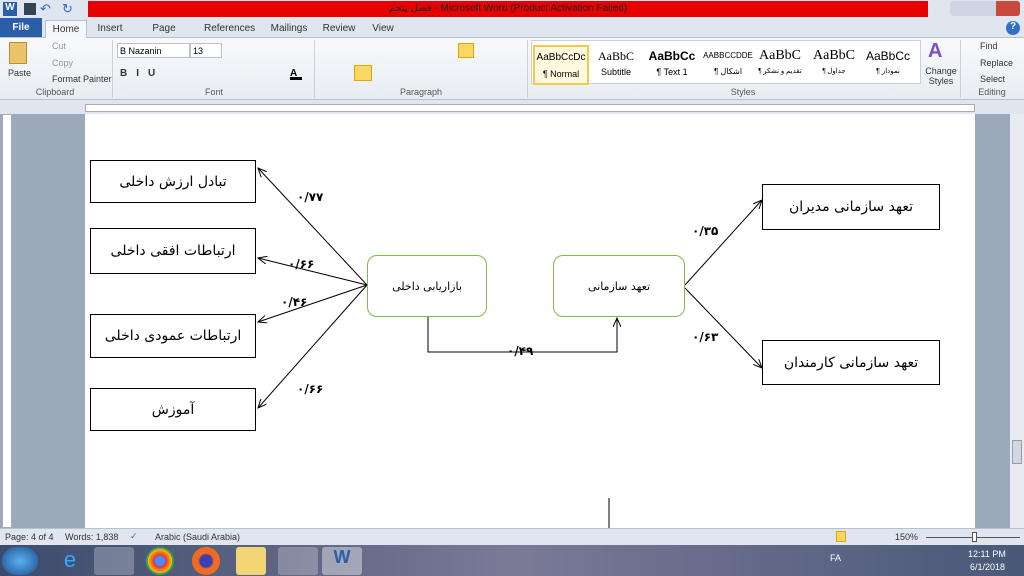 The width and height of the screenshot is (1024, 576). What do you see at coordinates (1017, 452) in the screenshot?
I see `scroll-thumb` at bounding box center [1017, 452].